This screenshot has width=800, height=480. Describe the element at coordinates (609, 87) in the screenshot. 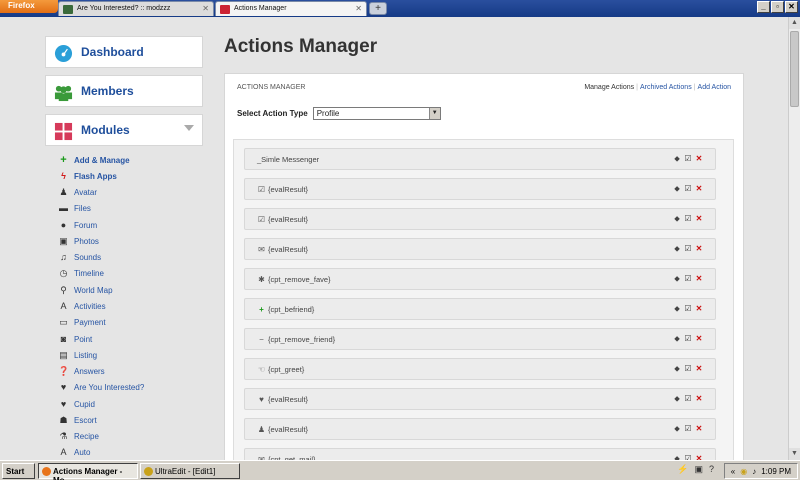

I see `manage-actions-link: Manage Actions` at that location.